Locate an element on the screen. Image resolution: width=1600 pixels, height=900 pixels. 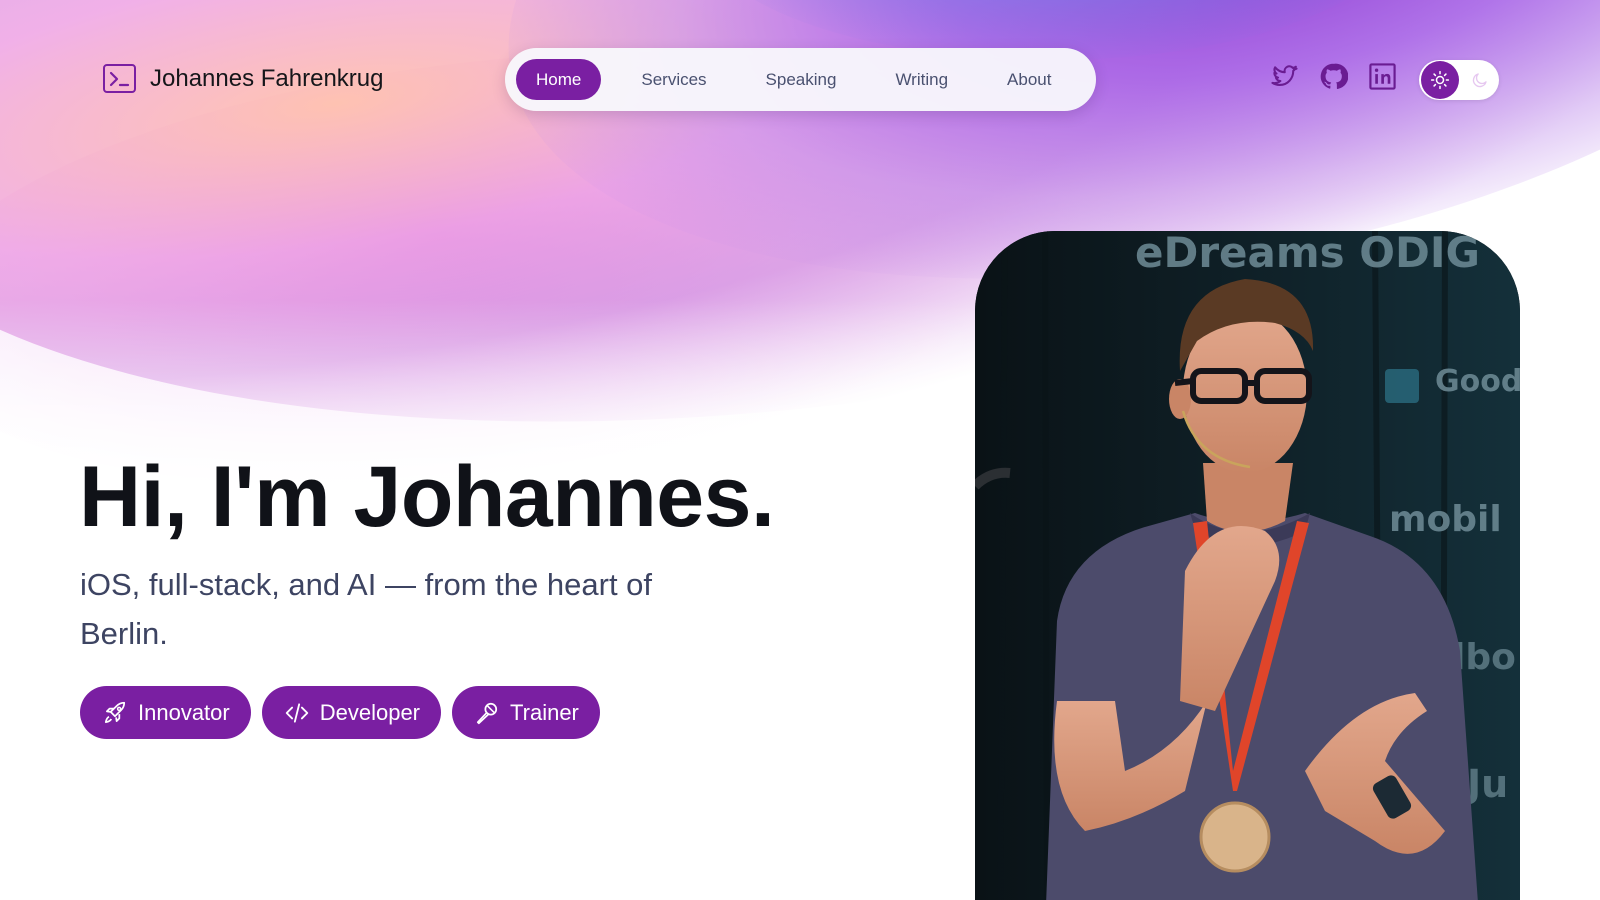
linkedin-icon is located at coordinates (1382, 76).